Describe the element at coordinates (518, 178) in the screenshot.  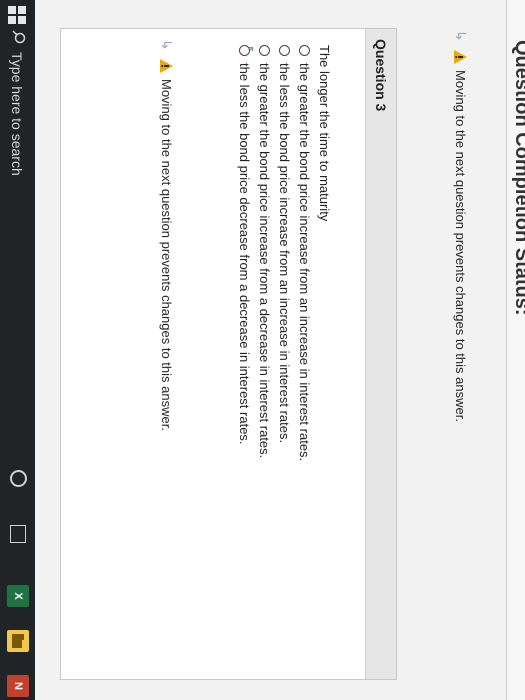
I see `completion-status-title: Question Completion Status:` at that location.